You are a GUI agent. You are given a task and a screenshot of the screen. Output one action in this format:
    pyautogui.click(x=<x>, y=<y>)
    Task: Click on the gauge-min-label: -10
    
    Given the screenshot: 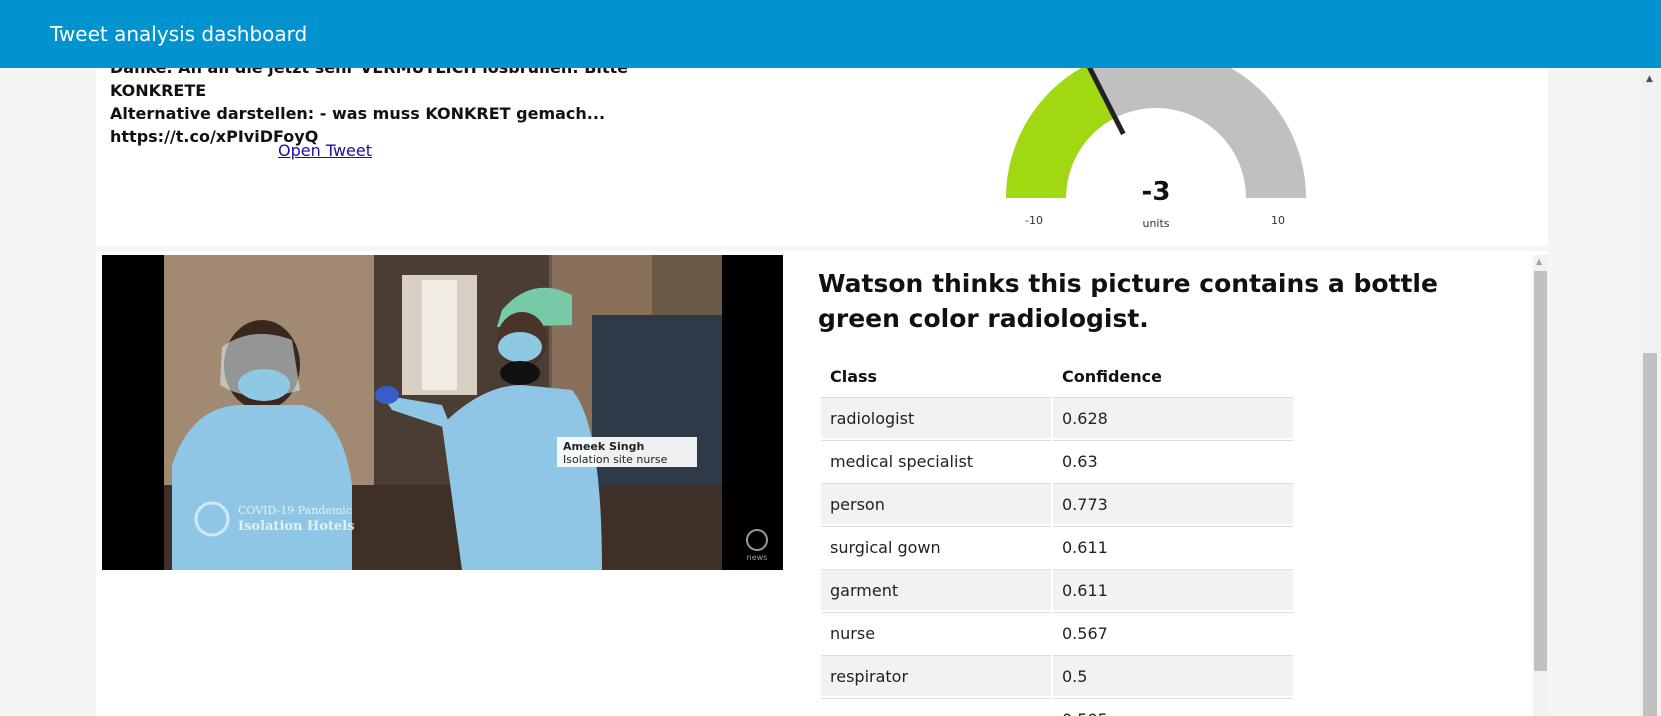 What is the action you would take?
    pyautogui.click(x=1034, y=220)
    